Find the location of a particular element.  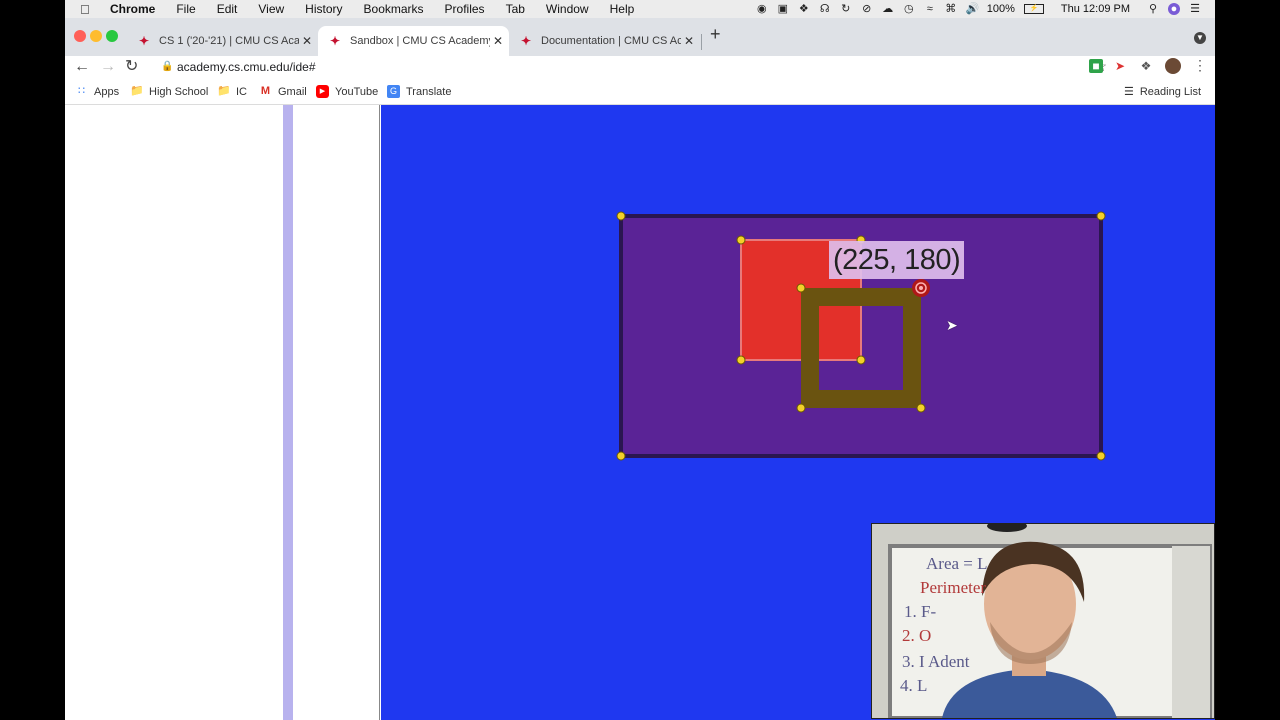

whiteboard-line: 4. L is located at coordinates (914, 685).